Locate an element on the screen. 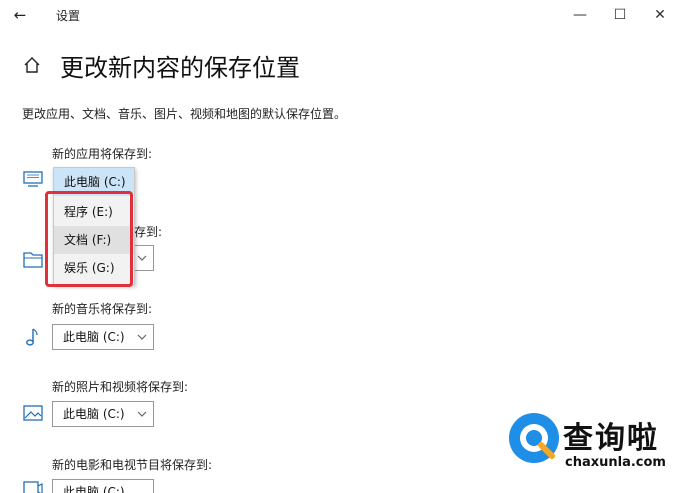 The height and width of the screenshot is (493, 682). monitor-icon is located at coordinates (33, 179).